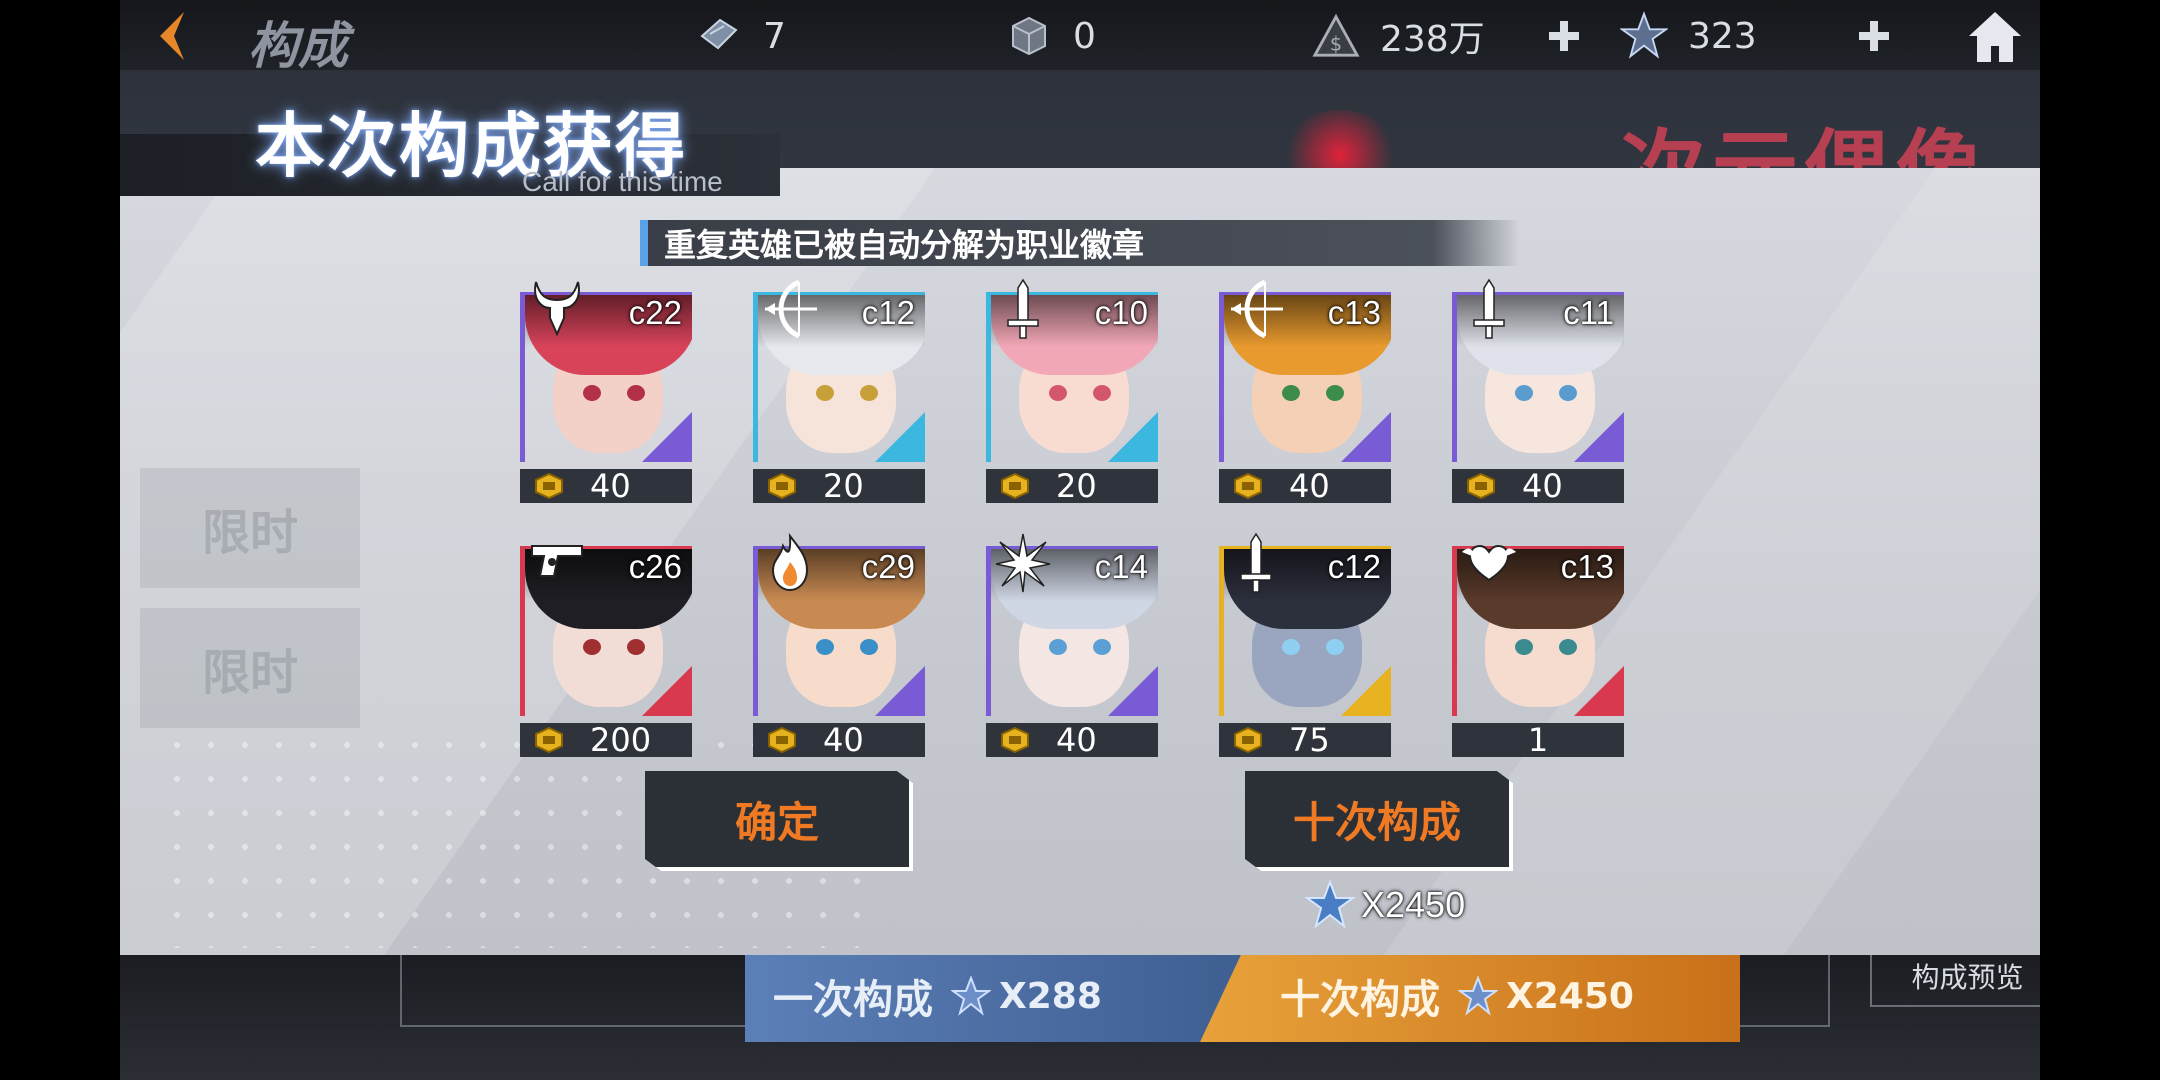 The height and width of the screenshot is (1080, 2160). What do you see at coordinates (1072, 391) in the screenshot?
I see `hero-card: c10 20` at bounding box center [1072, 391].